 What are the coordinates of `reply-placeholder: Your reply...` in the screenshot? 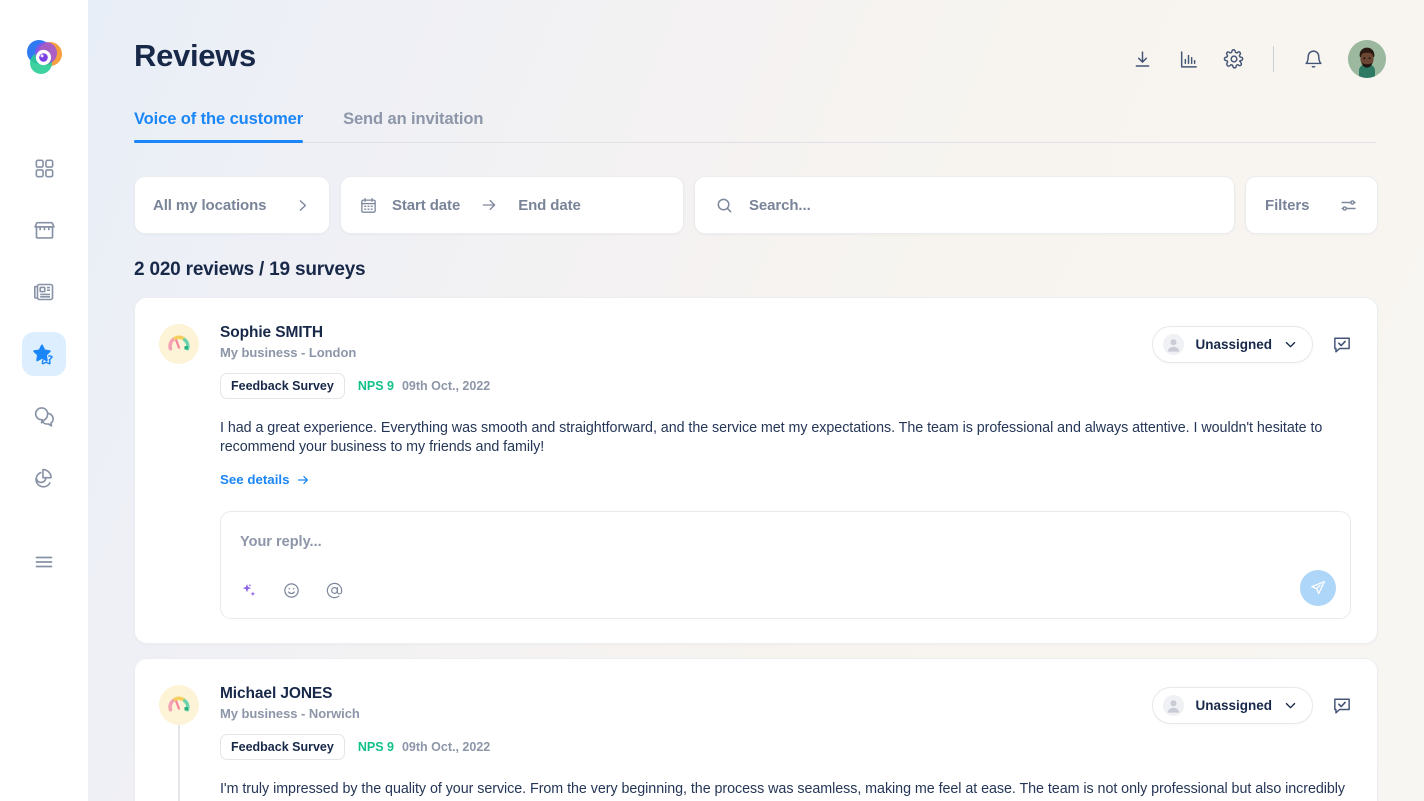 It's located at (281, 542).